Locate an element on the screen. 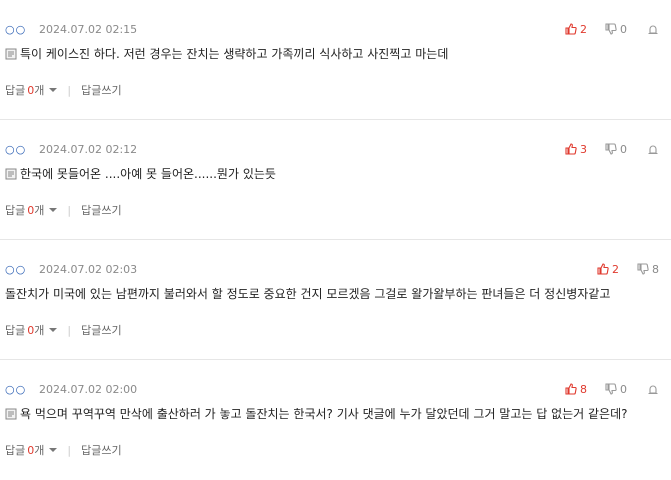  comment-header: ○○ 2024.07.02 02:15 is located at coordinates (71, 29).